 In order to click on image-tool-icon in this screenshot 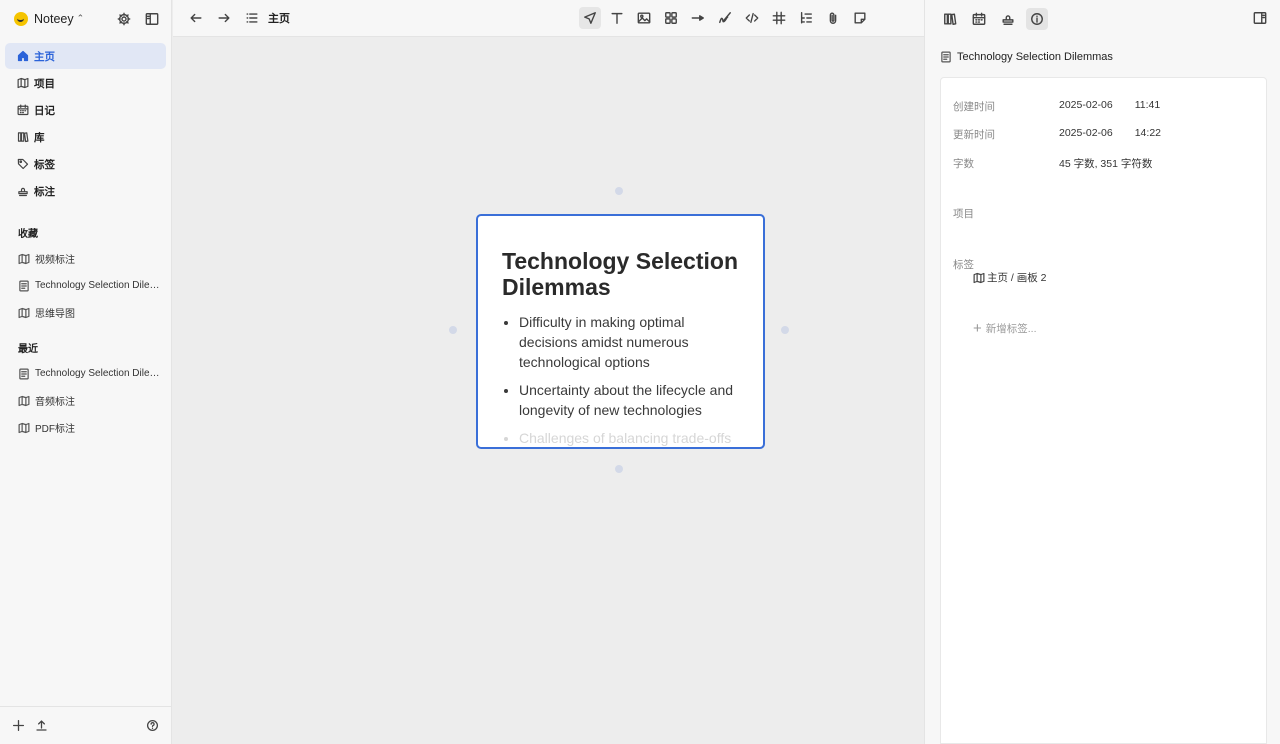, I will do `click(644, 18)`.